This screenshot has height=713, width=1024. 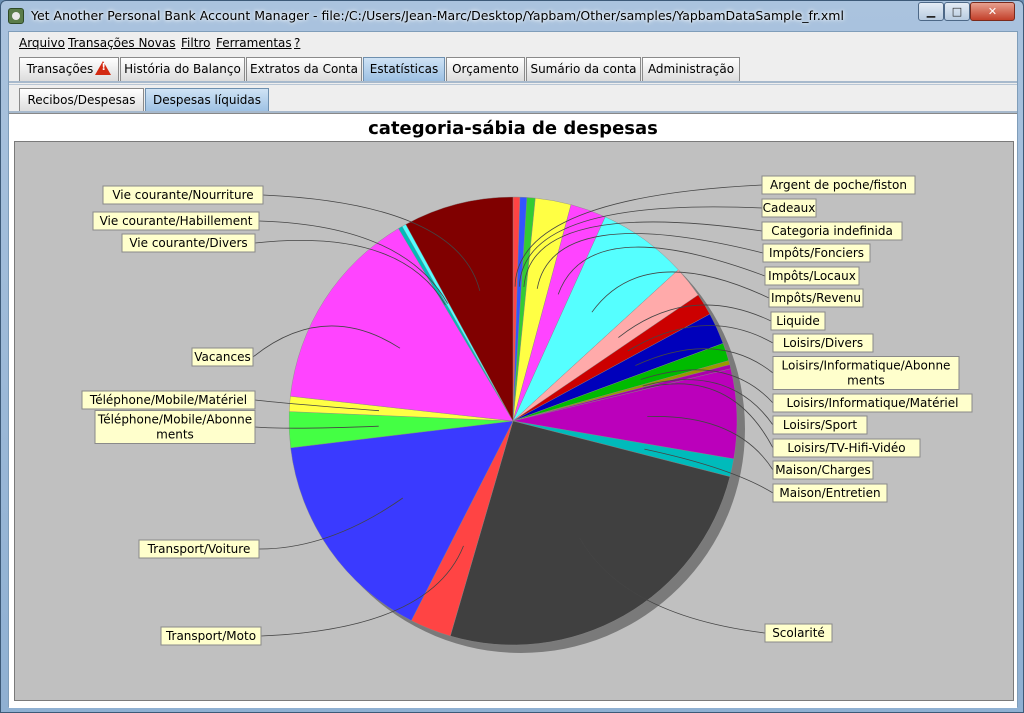 What do you see at coordinates (829, 493) in the screenshot?
I see `slice-label: Maison/Entretien` at bounding box center [829, 493].